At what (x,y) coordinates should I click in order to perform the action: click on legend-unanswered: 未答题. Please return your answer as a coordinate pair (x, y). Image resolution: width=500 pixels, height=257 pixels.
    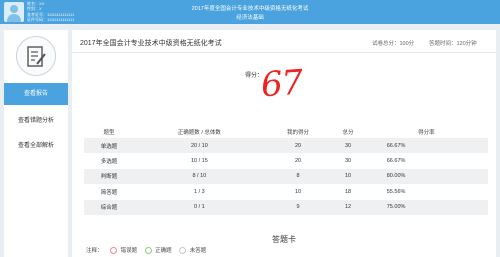
    Looking at the image, I should click on (198, 251).